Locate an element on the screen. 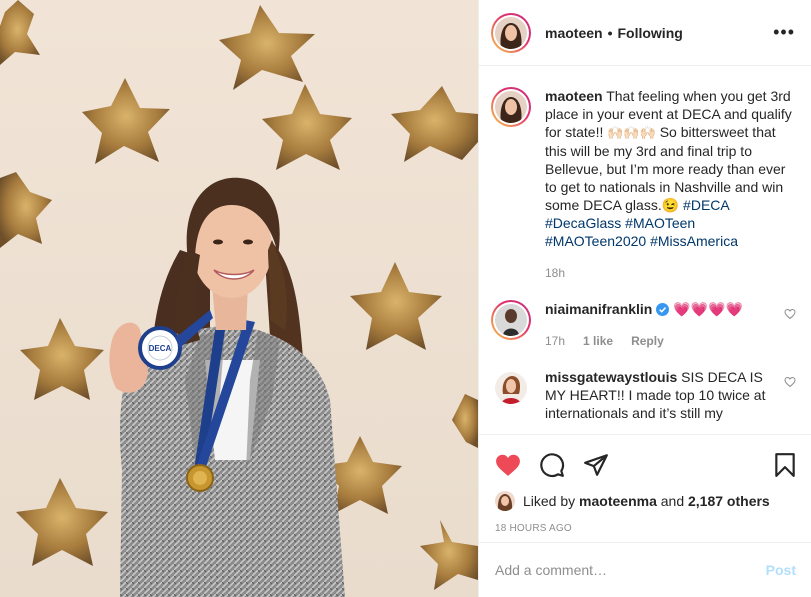 The height and width of the screenshot is (597, 811). avatar is located at coordinates (511, 32).